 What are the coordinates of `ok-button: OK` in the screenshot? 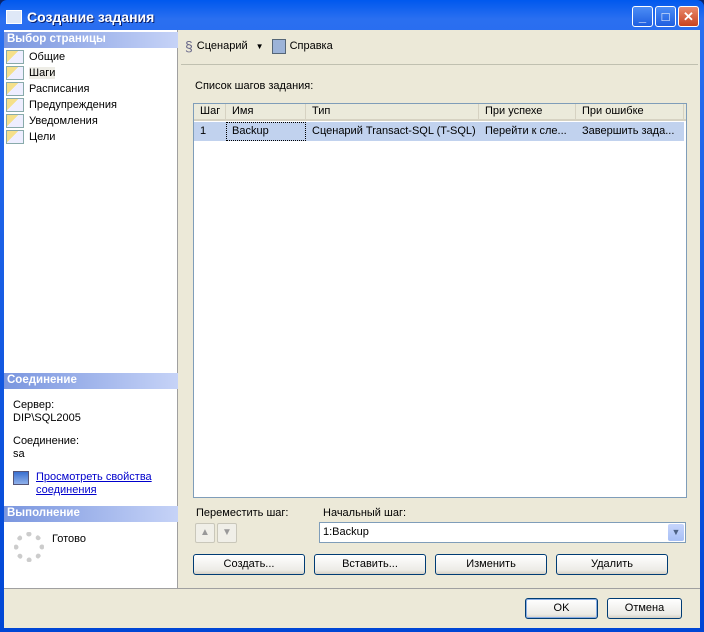 It's located at (561, 608).